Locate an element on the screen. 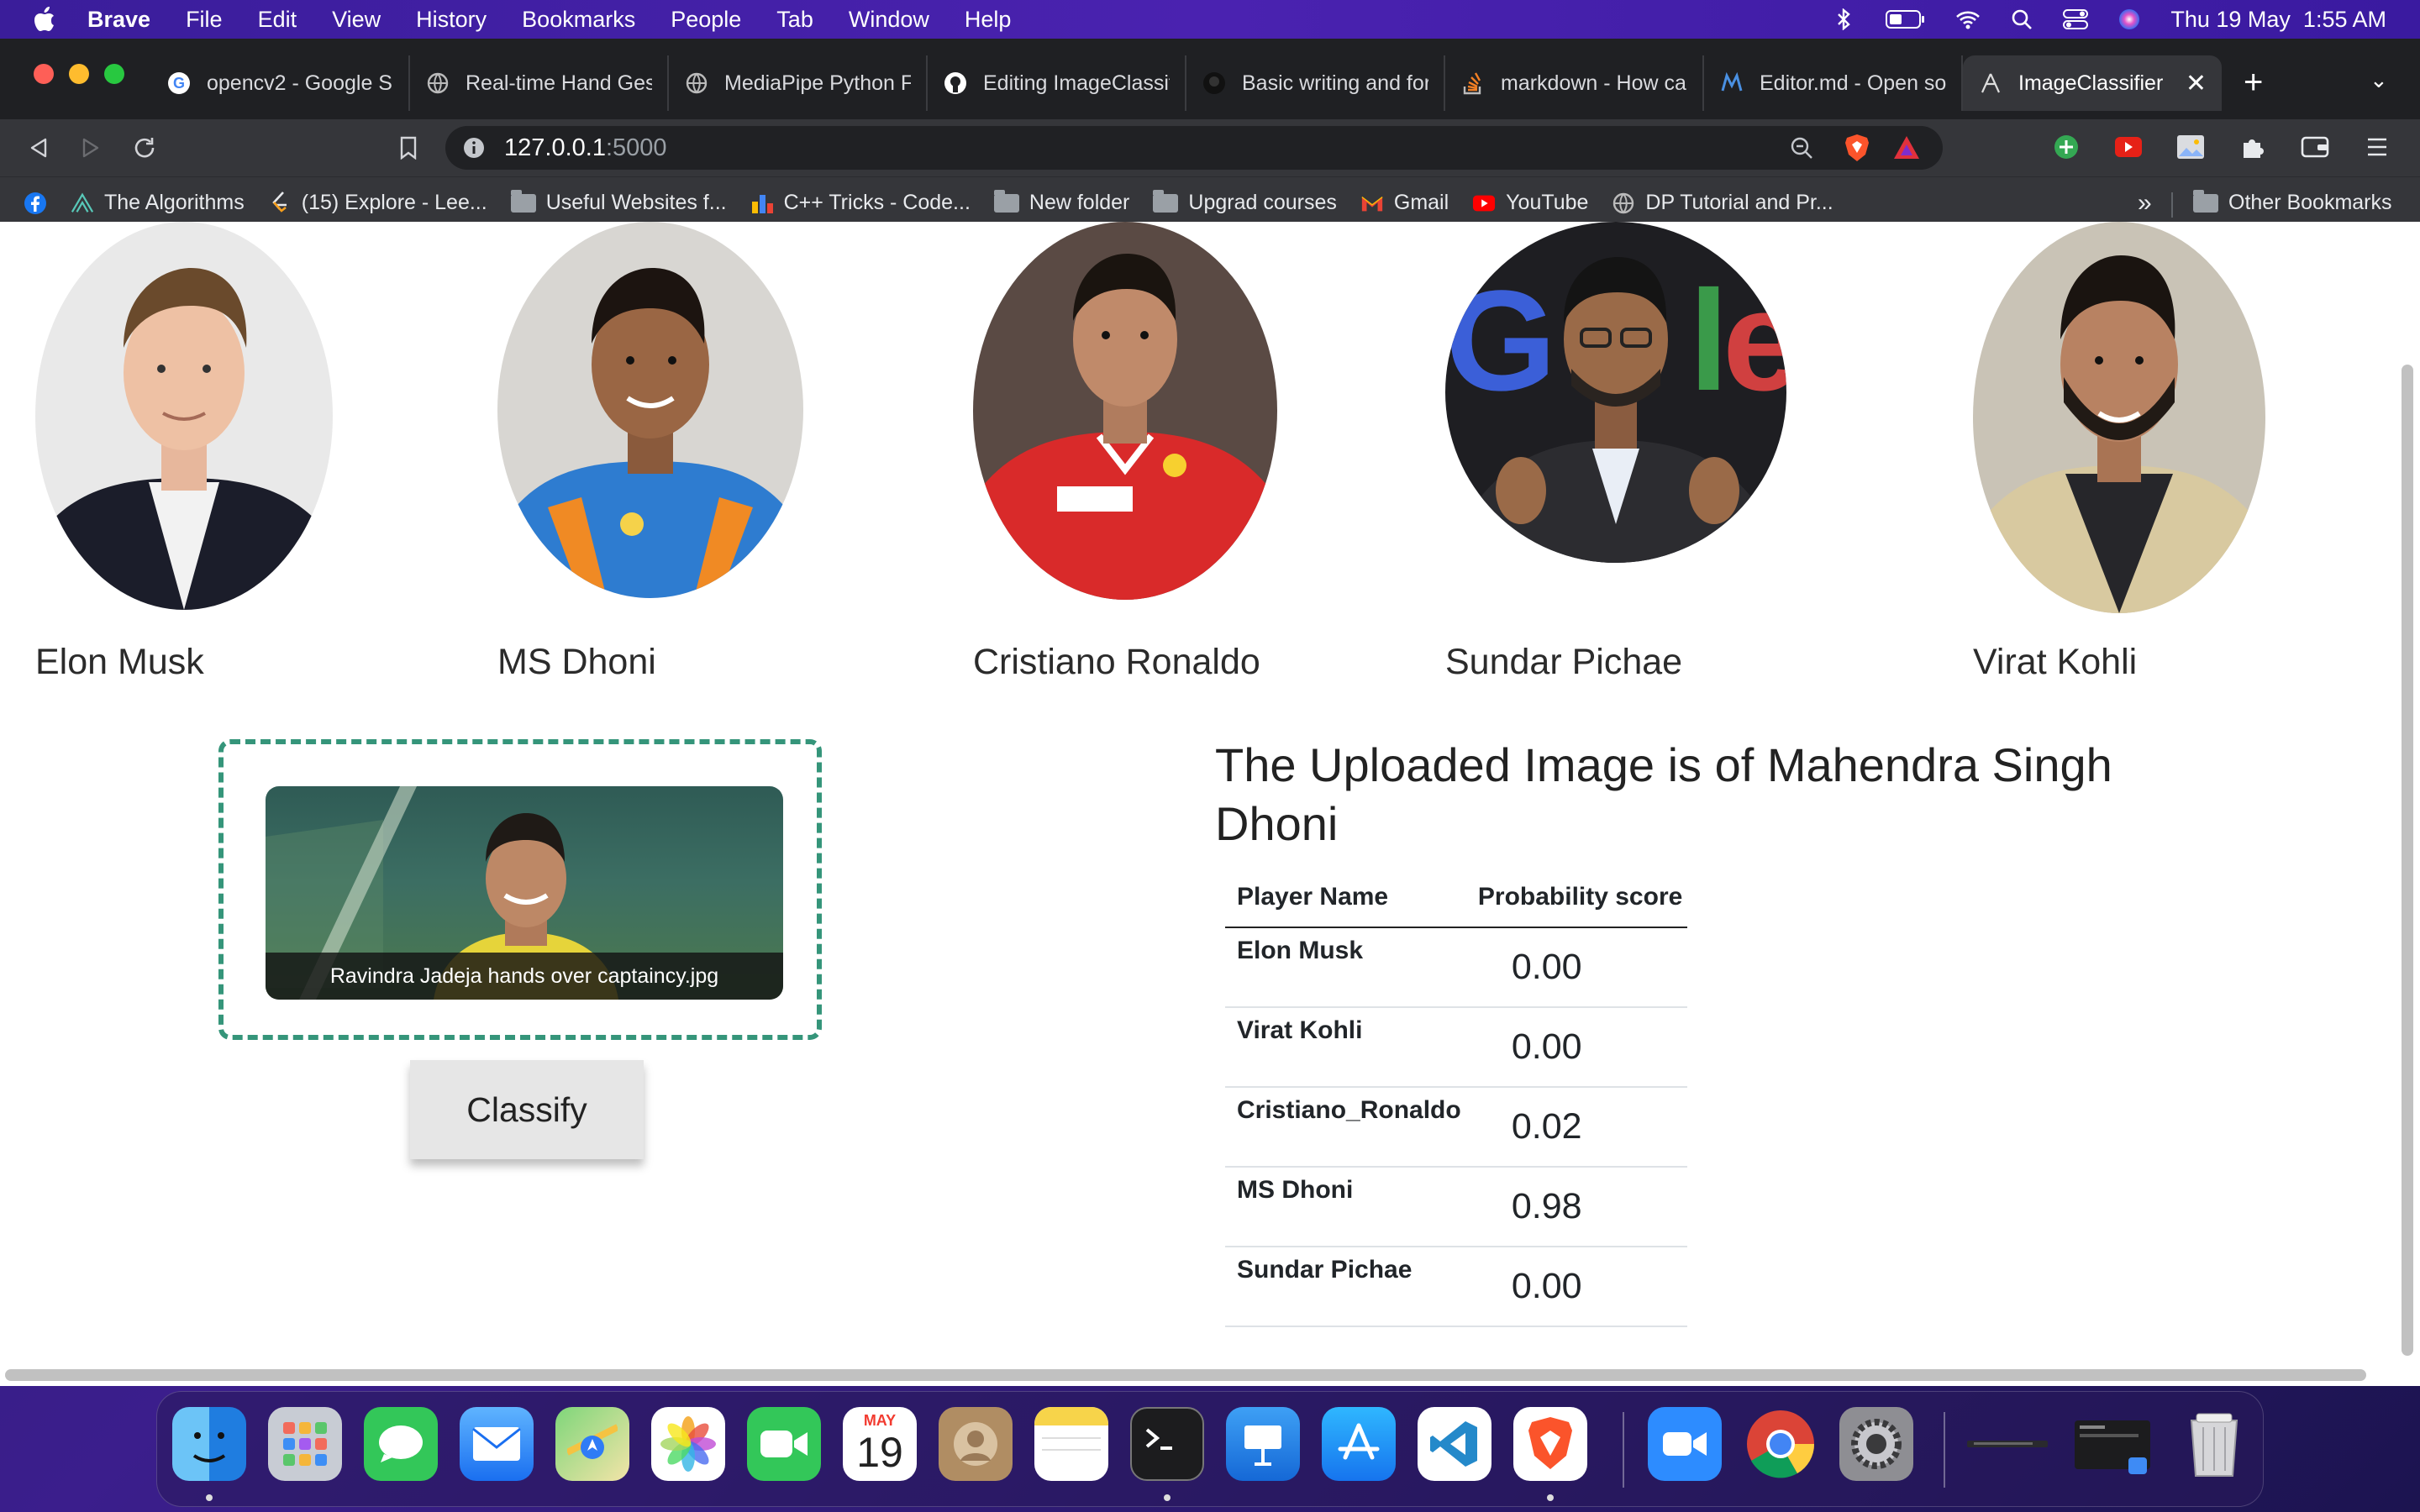 The image size is (2420, 1512). bookmark-facebook is located at coordinates (35, 203).